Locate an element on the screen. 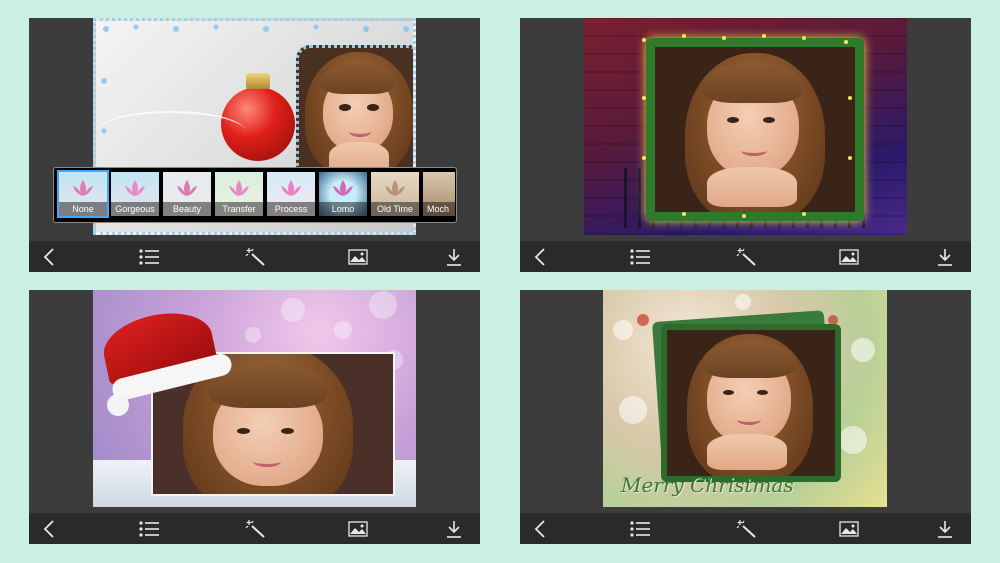  filter-label: Old Time is located at coordinates (395, 209).